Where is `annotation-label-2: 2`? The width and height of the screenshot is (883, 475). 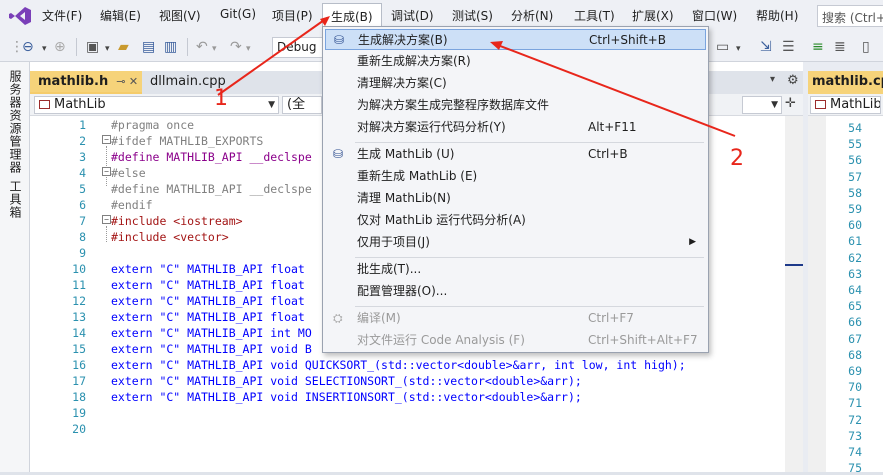
annotation-label-2: 2 is located at coordinates (737, 158).